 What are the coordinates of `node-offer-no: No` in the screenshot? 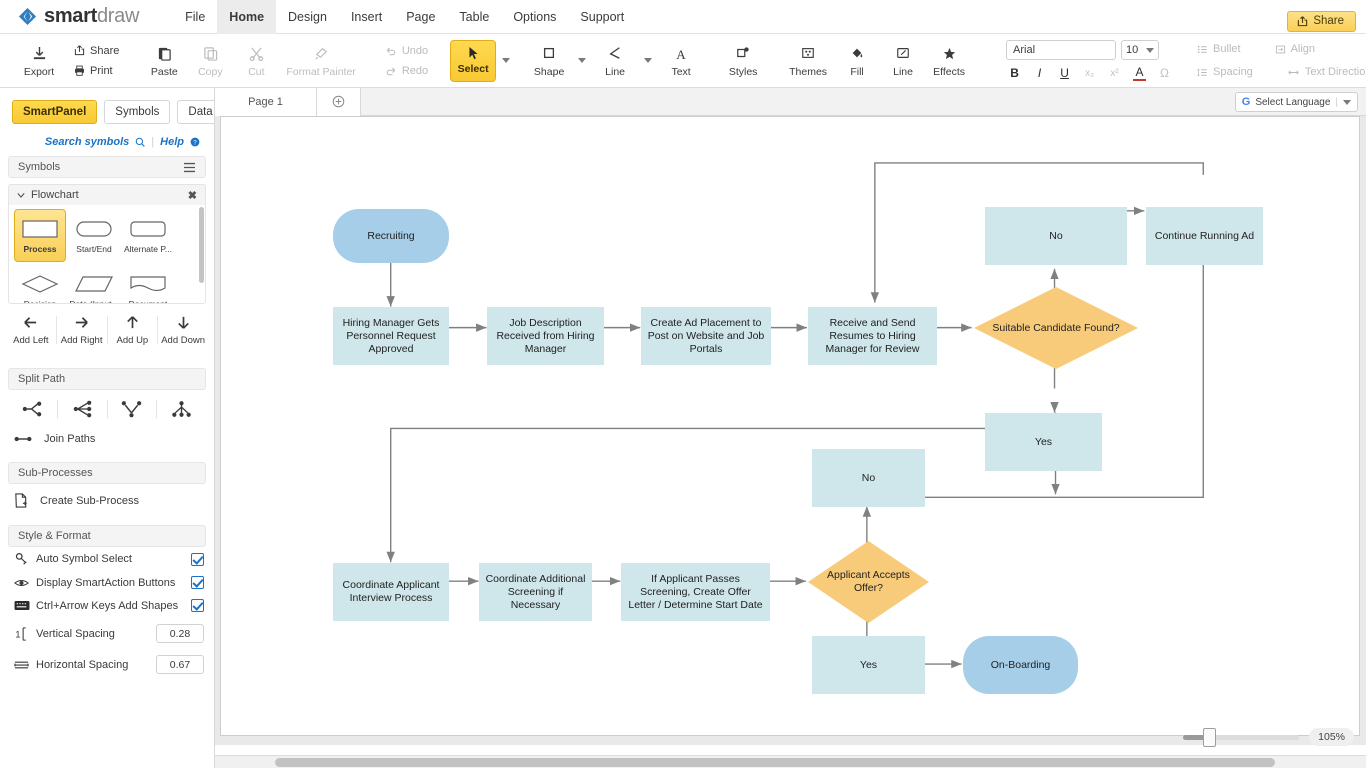 It's located at (868, 478).